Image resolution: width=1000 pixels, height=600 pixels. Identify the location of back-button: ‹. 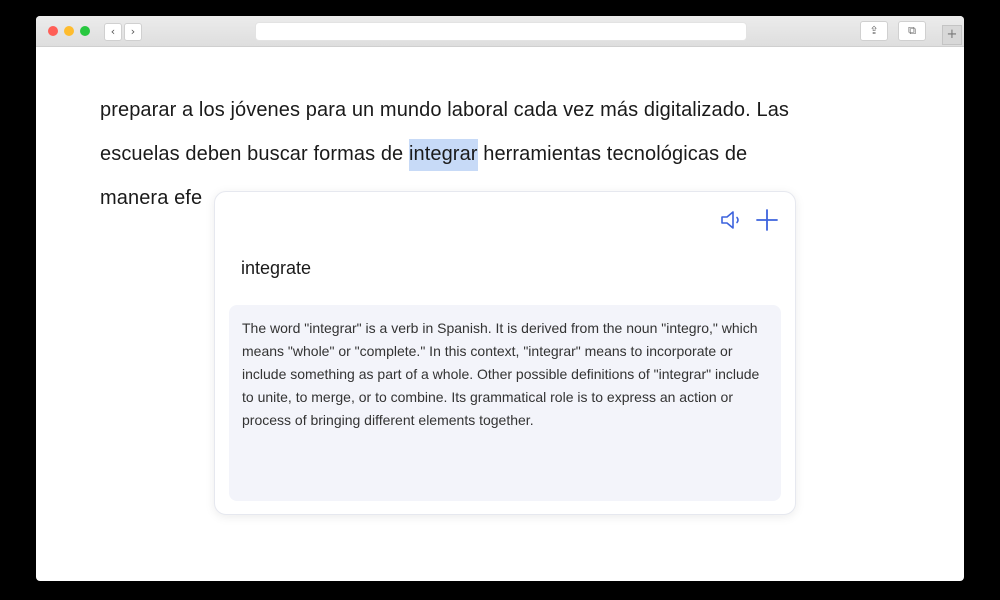
(113, 32).